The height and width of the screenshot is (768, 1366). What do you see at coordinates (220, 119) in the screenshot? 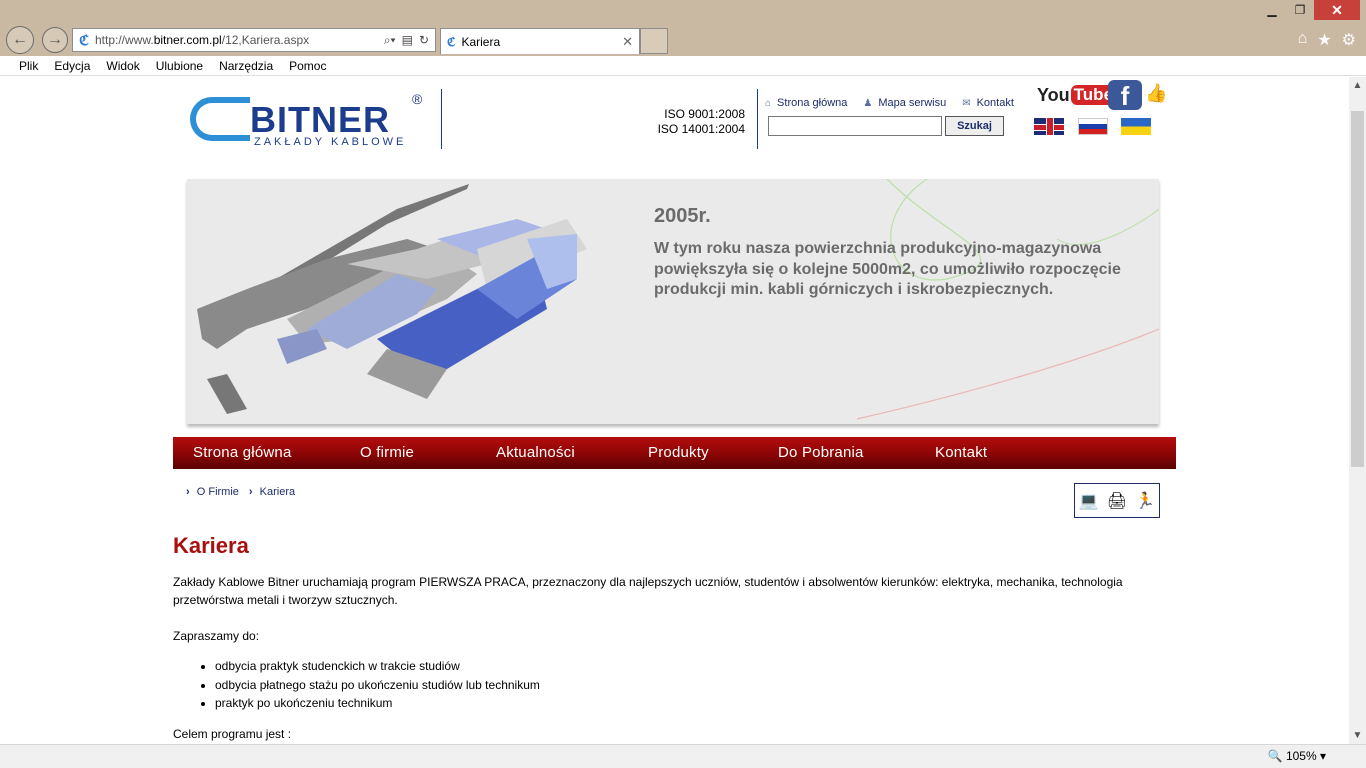
I see `logo-swoosh` at bounding box center [220, 119].